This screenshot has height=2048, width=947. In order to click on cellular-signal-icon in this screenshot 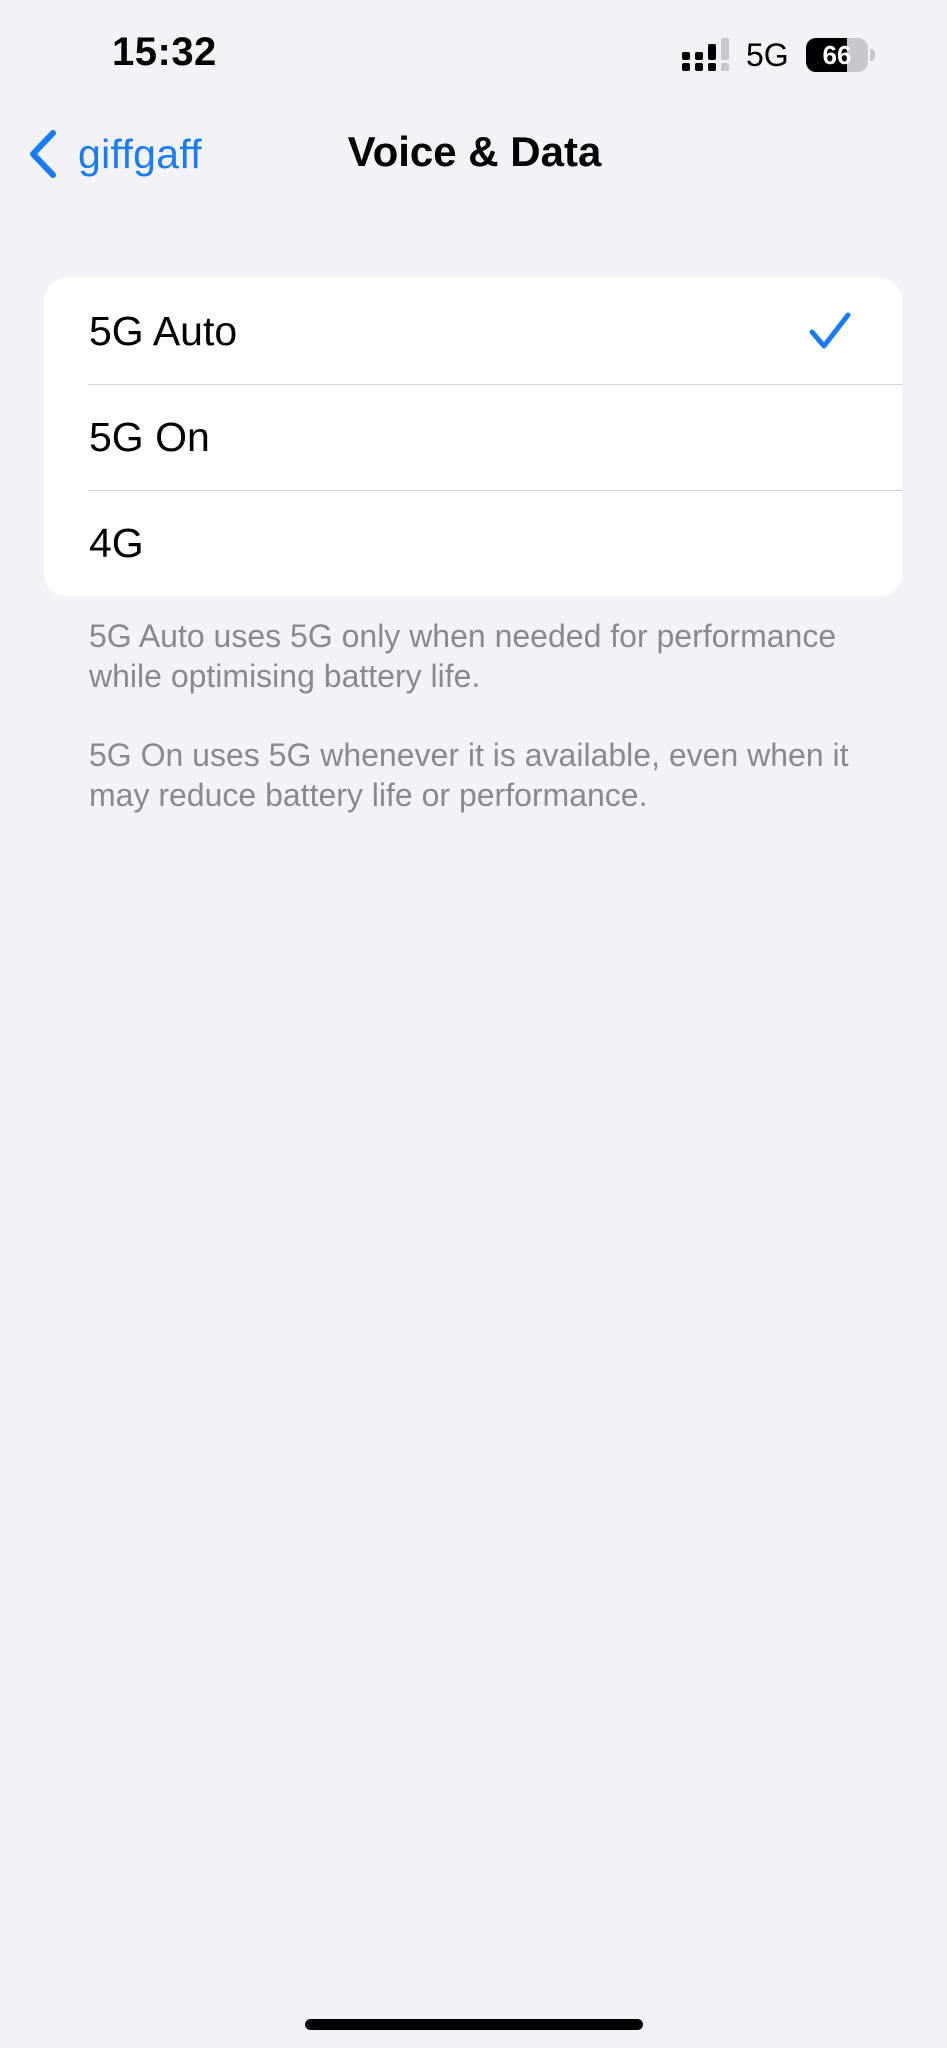, I will do `click(705, 54)`.